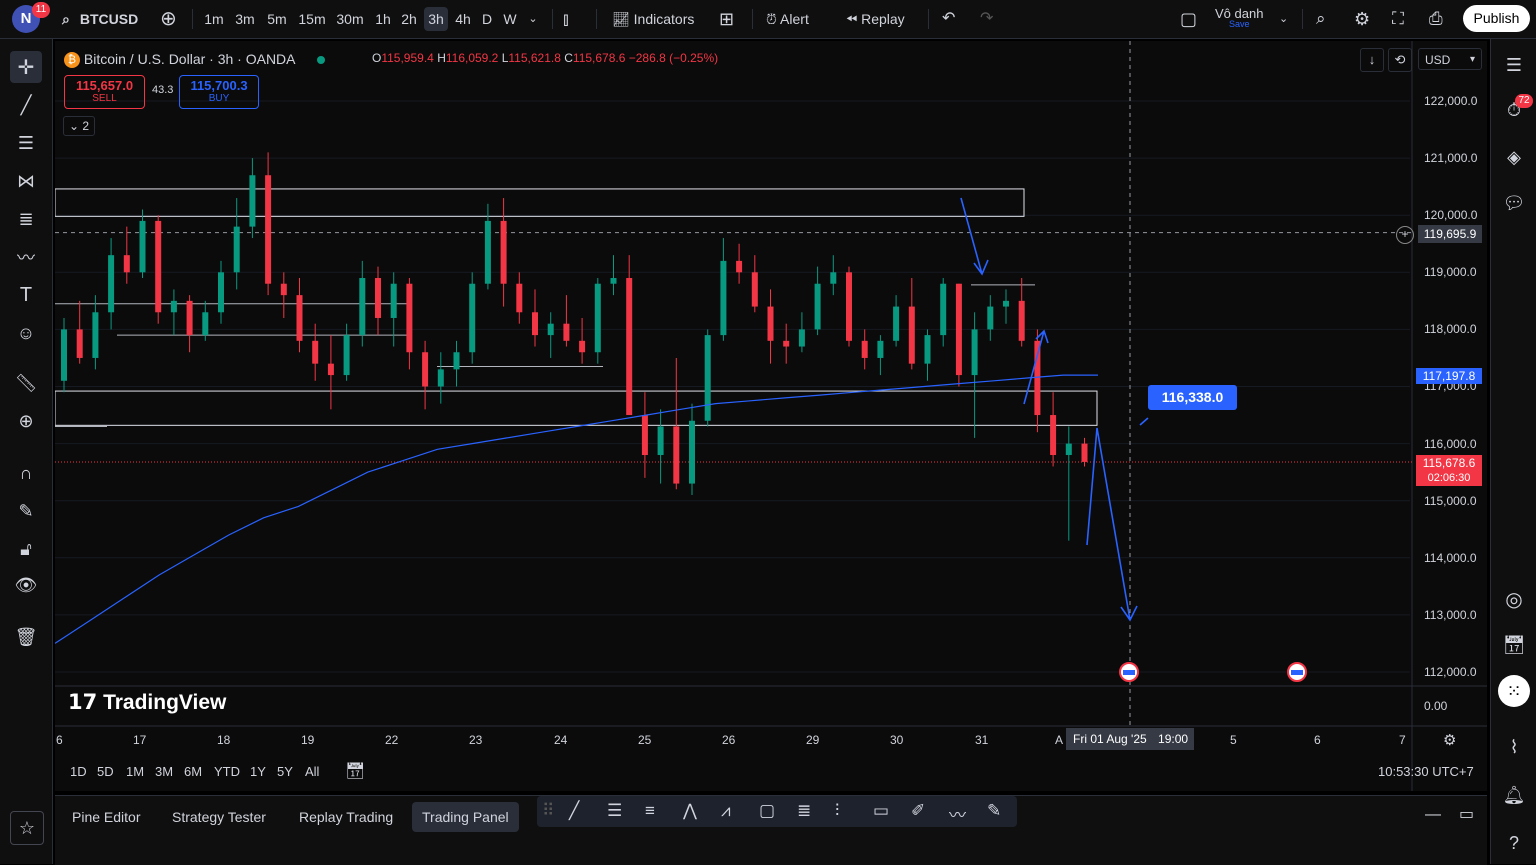  Describe the element at coordinates (1239, 17) in the screenshot. I see `layout-name: Vô danh Save` at that location.